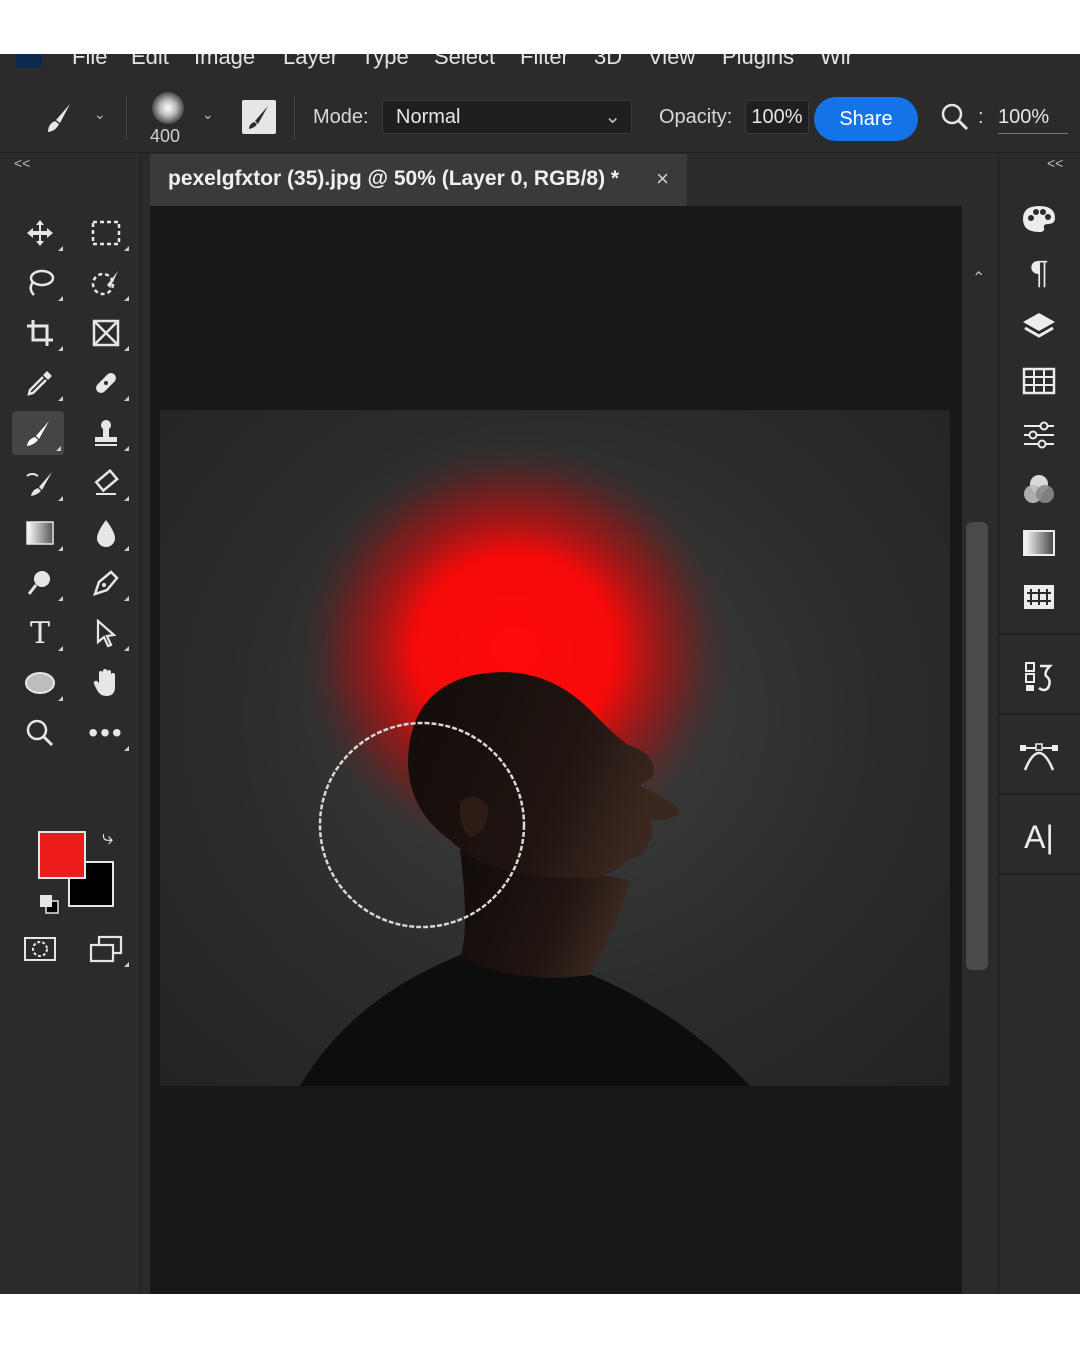 The height and width of the screenshot is (1350, 1080). Describe the element at coordinates (1039, 723) in the screenshot. I see `right-panel-strip: << ¶ A|` at that location.